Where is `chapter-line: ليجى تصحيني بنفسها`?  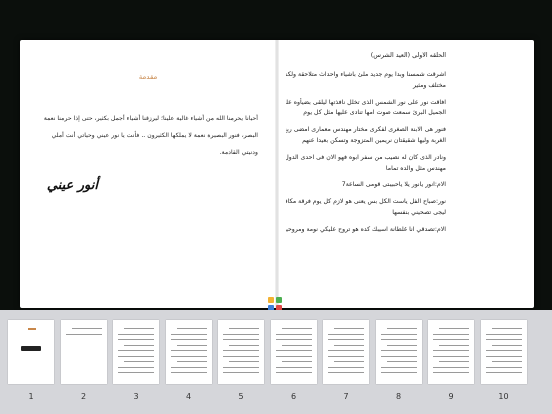 chapter-line: ليجى تصحيني بنفسها is located at coordinates (419, 212).